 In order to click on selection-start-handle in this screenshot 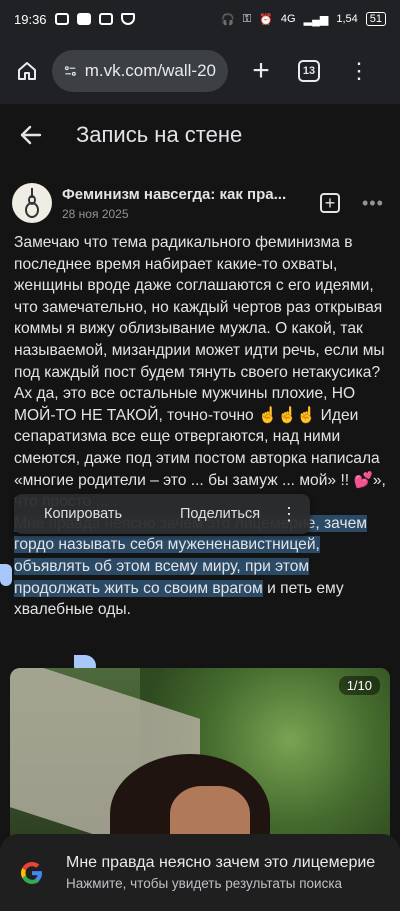, I will do `click(6, 575)`.